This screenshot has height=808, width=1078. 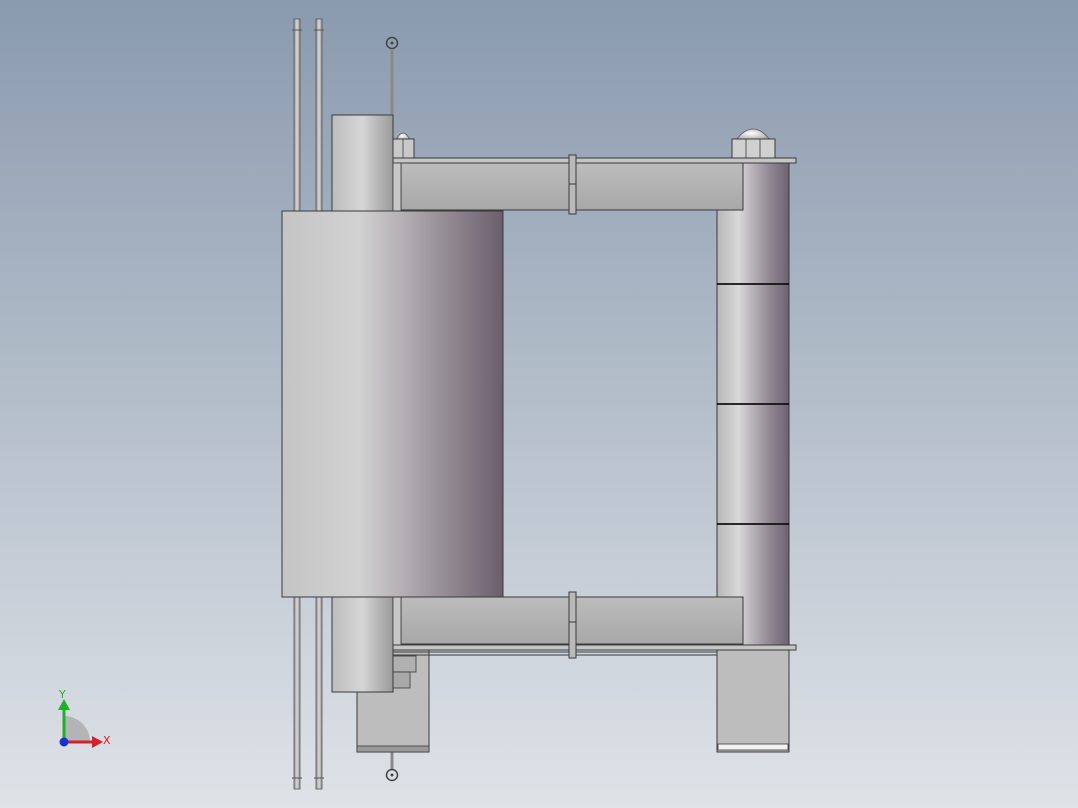 What do you see at coordinates (62, 694) in the screenshot?
I see `y-axis-label: Y` at bounding box center [62, 694].